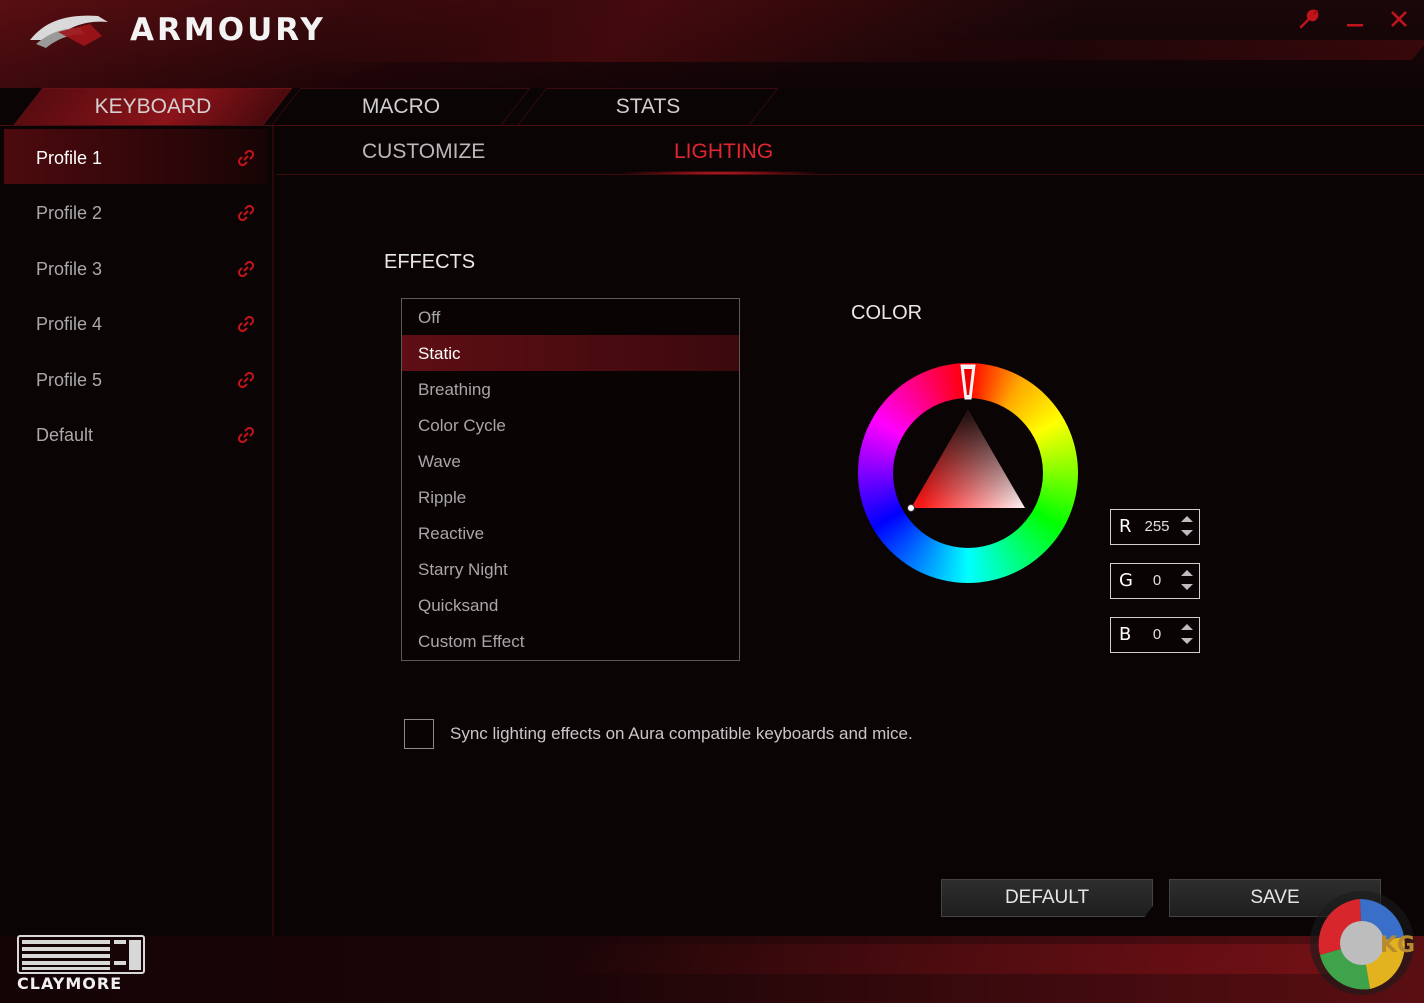 This screenshot has height=1003, width=1424. What do you see at coordinates (136, 156) in the screenshot?
I see `sidebar-item-profile-1: Profile 1` at bounding box center [136, 156].